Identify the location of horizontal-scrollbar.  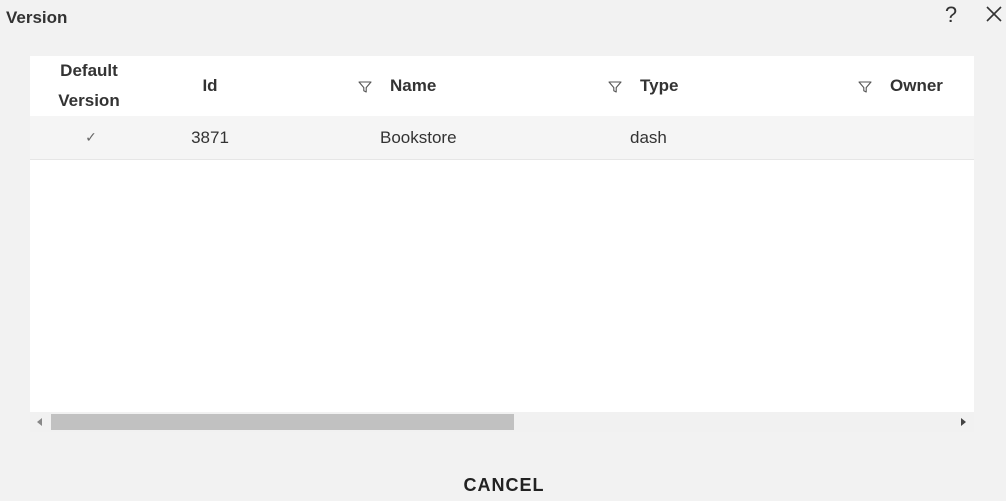
(502, 422).